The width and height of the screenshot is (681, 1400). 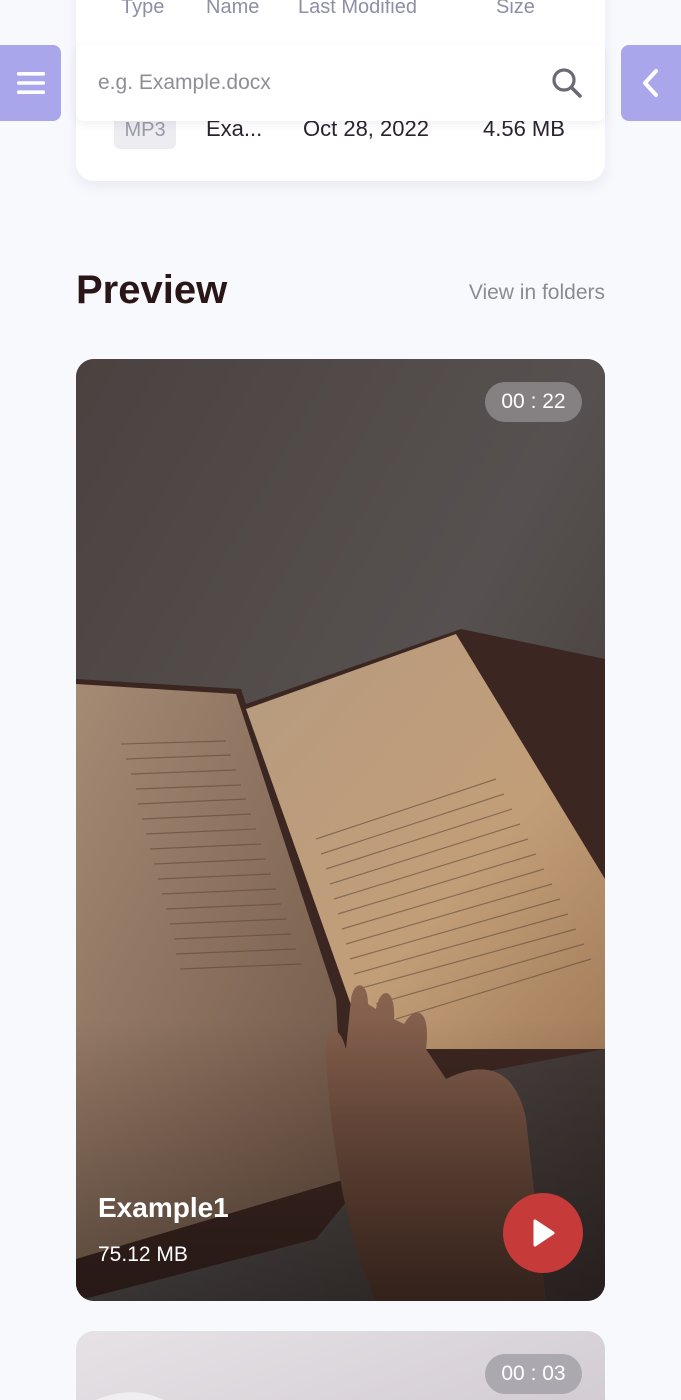 I want to click on menu-button, so click(x=30, y=83).